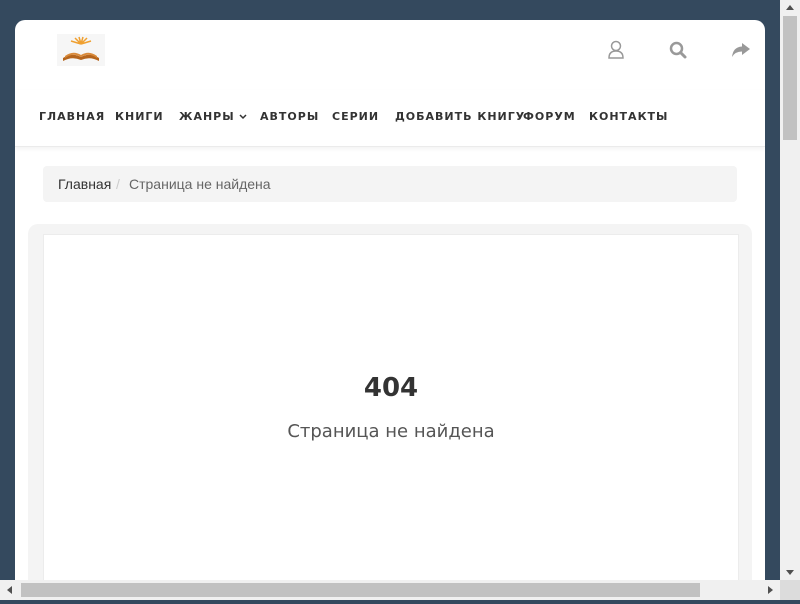 The image size is (800, 604). What do you see at coordinates (790, 572) in the screenshot?
I see `scroll-down-arrow-icon` at bounding box center [790, 572].